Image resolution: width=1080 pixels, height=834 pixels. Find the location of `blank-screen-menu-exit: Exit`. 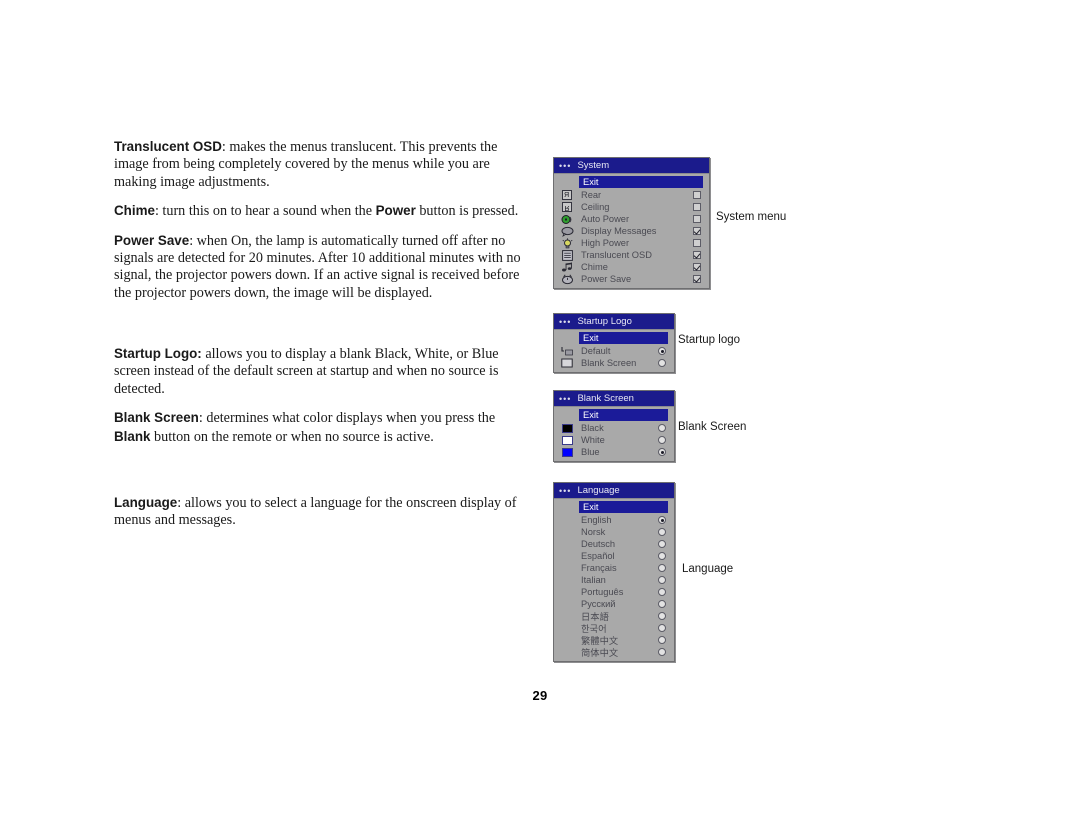

blank-screen-menu-exit: Exit is located at coordinates (623, 415).